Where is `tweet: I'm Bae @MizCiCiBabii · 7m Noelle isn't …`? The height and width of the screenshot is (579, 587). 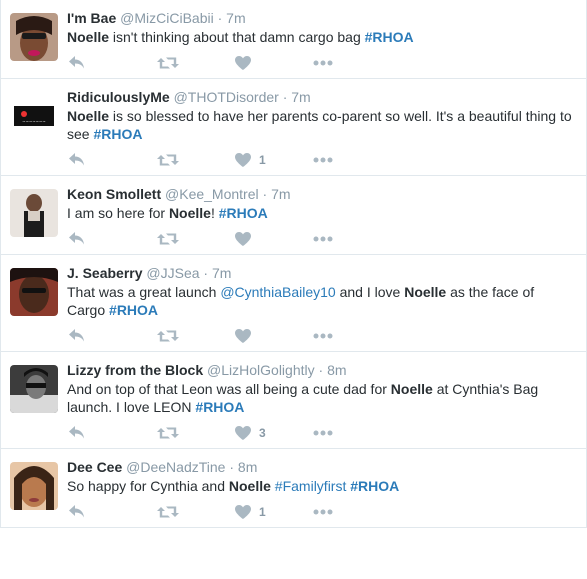
tweet: I'm Bae @MizCiCiBabii · 7m Noelle isn't … is located at coordinates (293, 39).